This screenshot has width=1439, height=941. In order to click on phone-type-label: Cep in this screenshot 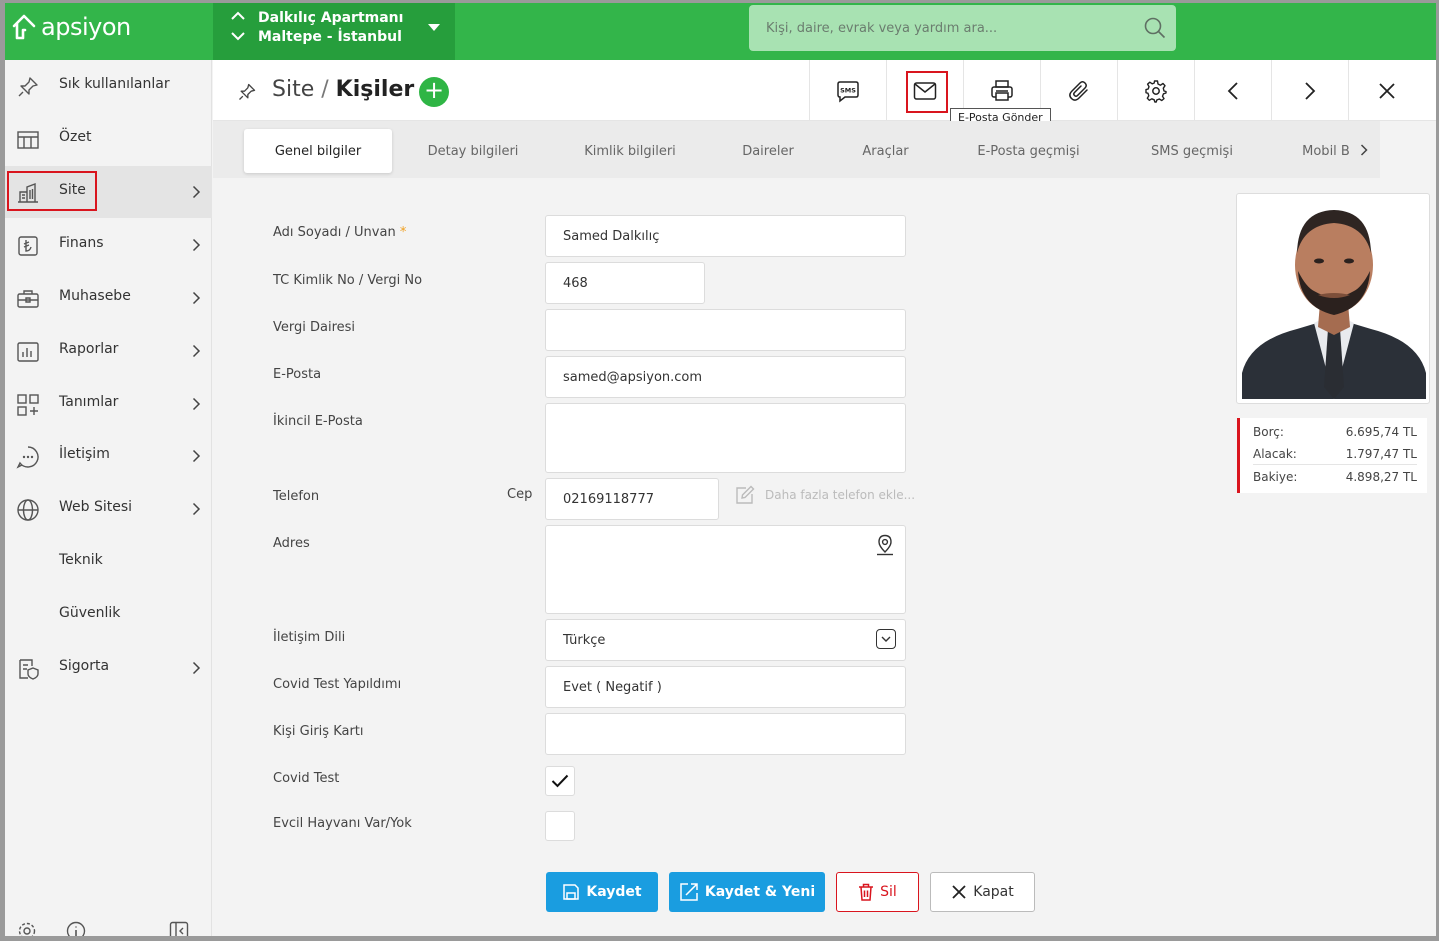, I will do `click(519, 494)`.